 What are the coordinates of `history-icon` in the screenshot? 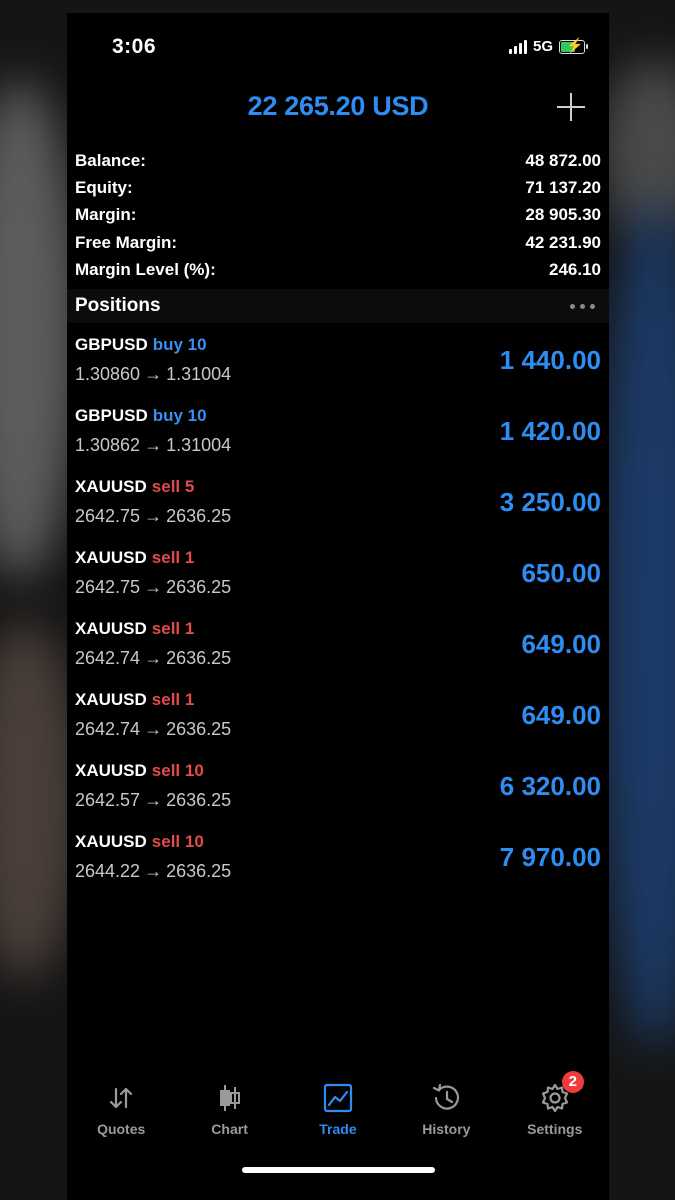 It's located at (446, 1098).